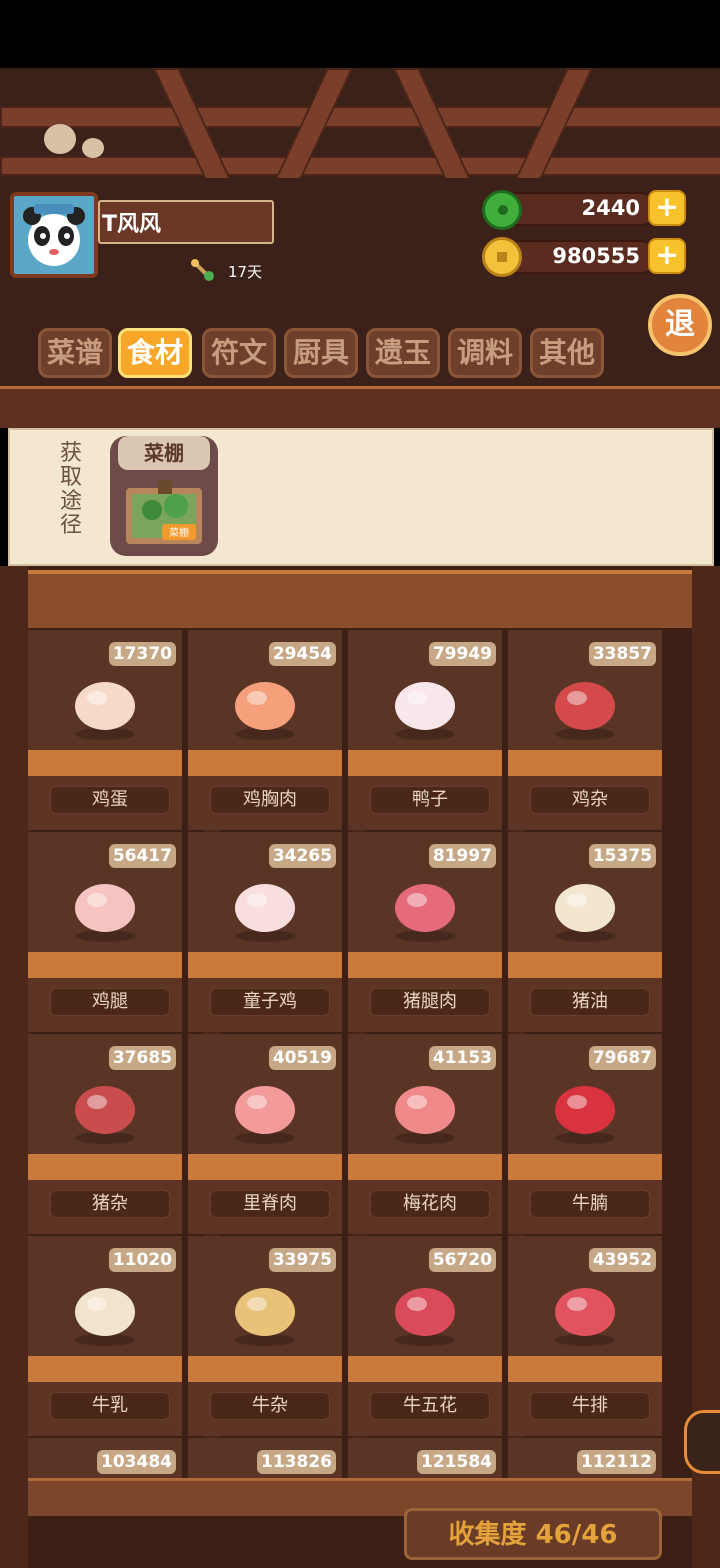 This screenshot has width=720, height=1568. Describe the element at coordinates (142, 856) in the screenshot. I see `ingredient-count: 56417` at that location.